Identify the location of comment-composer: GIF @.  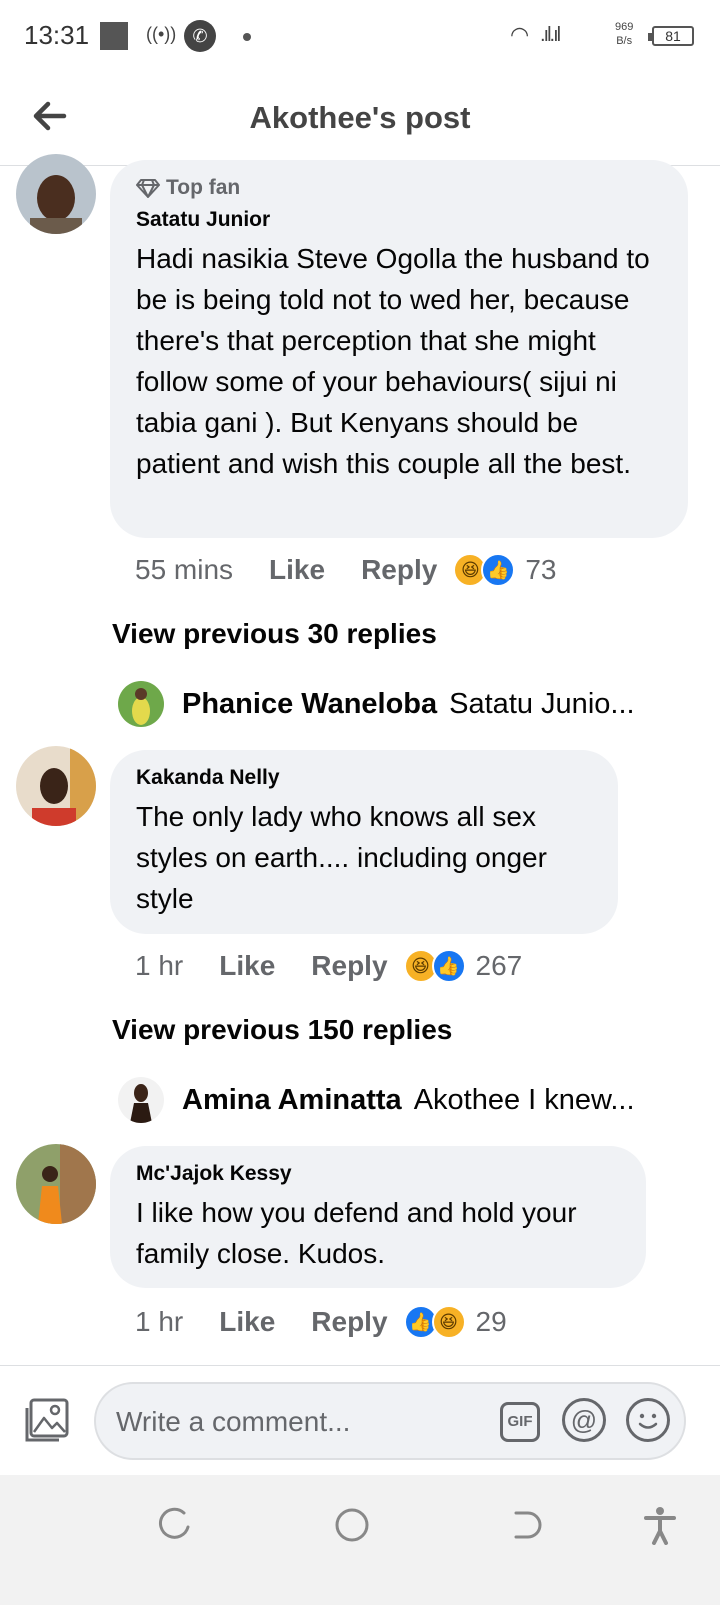
(360, 1420).